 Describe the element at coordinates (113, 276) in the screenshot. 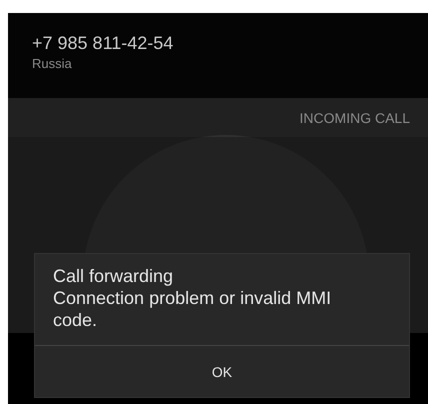

I see `dialog-title: Call forwarding` at that location.